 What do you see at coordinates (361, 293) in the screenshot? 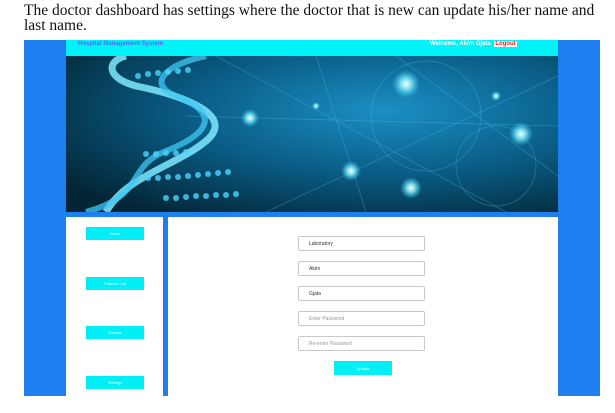
I see `last-name-field` at bounding box center [361, 293].